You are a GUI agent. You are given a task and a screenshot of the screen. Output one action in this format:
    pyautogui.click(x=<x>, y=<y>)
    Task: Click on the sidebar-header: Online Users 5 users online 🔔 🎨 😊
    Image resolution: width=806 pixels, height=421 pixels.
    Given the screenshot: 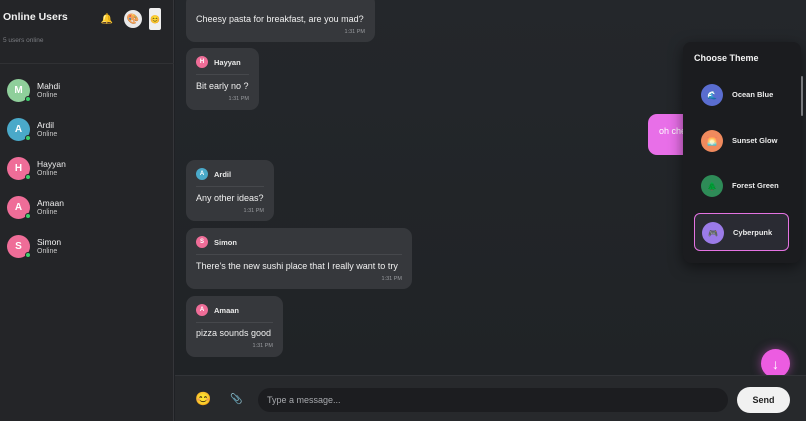 What is the action you would take?
    pyautogui.click(x=87, y=32)
    